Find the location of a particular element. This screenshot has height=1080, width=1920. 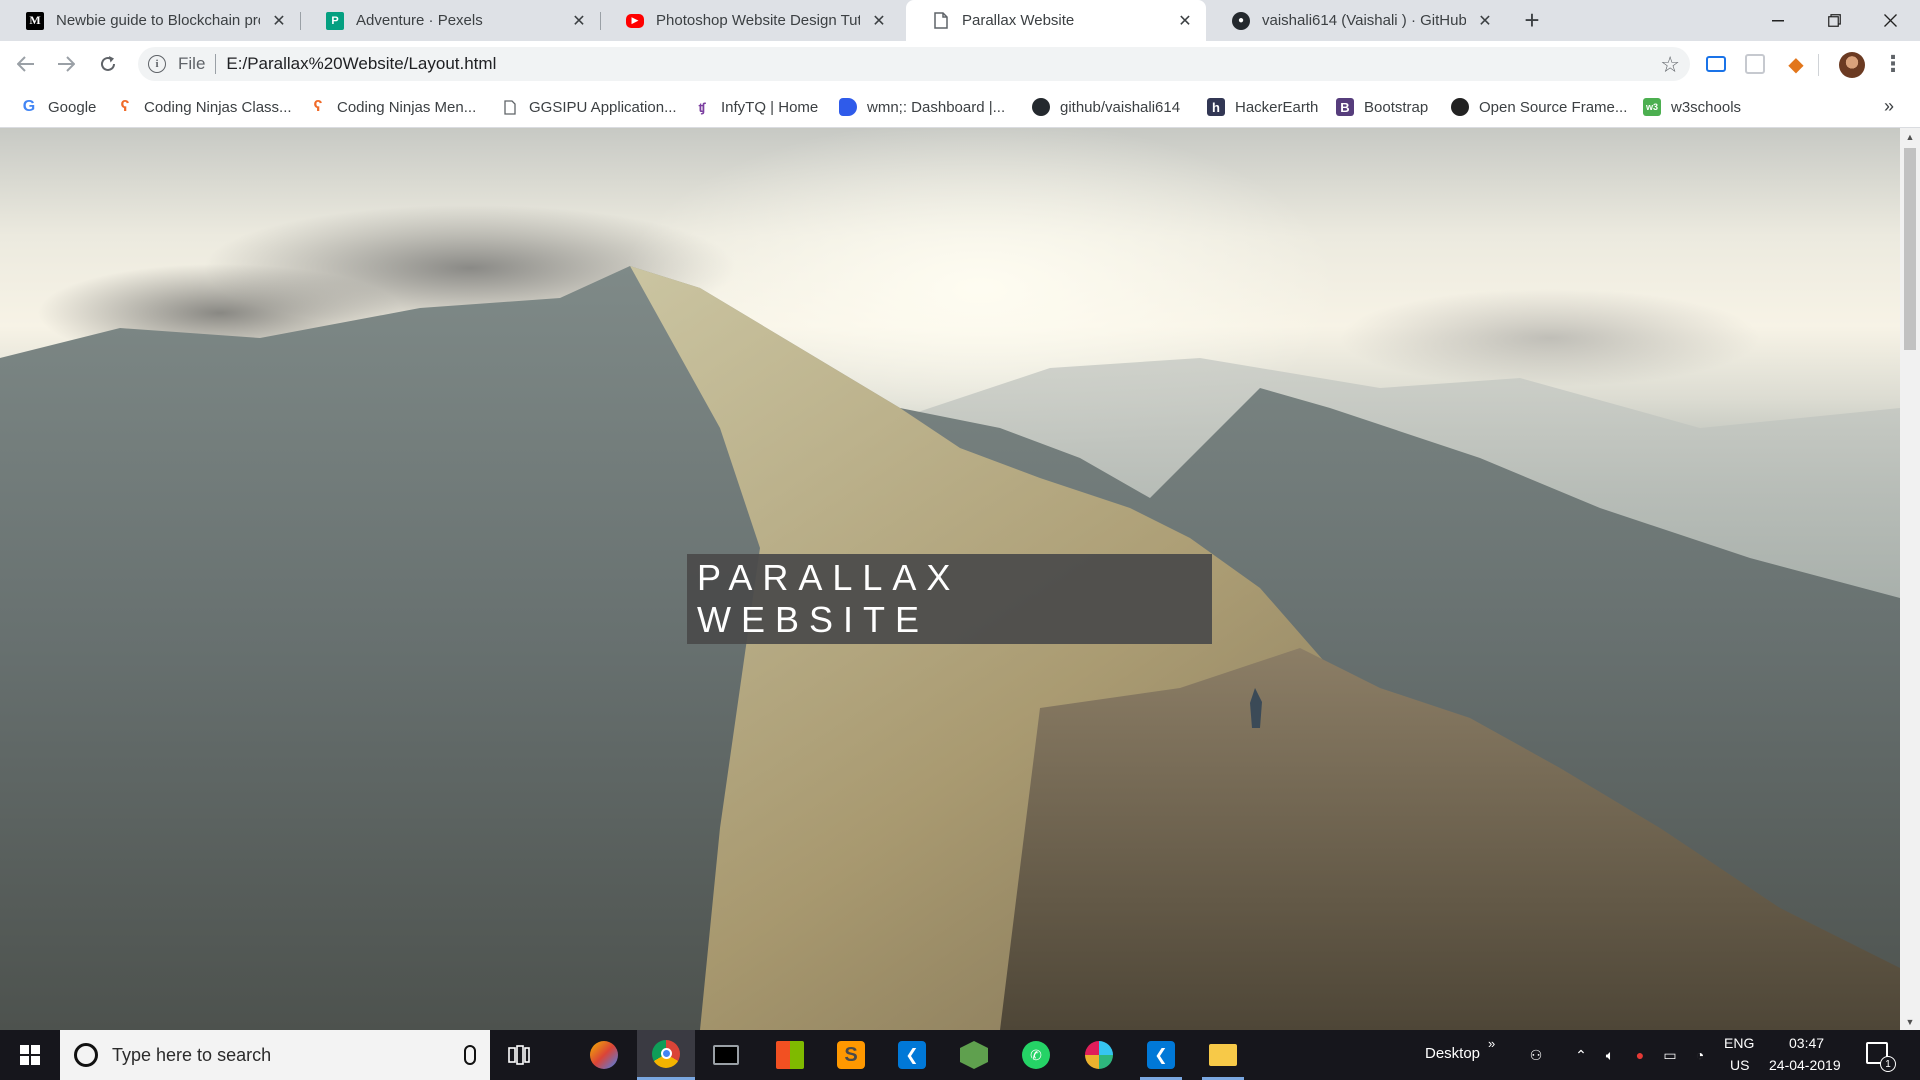

file-explorer-icon is located at coordinates (1223, 1055).